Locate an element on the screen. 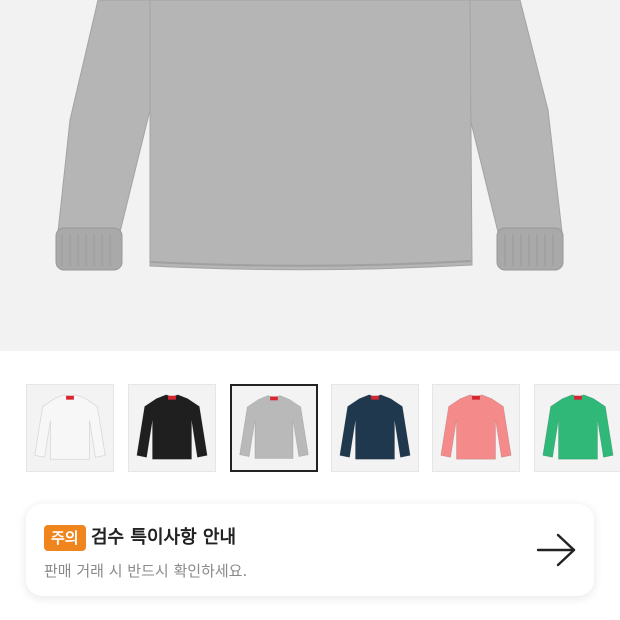  thumbnail-green is located at coordinates (577, 428).